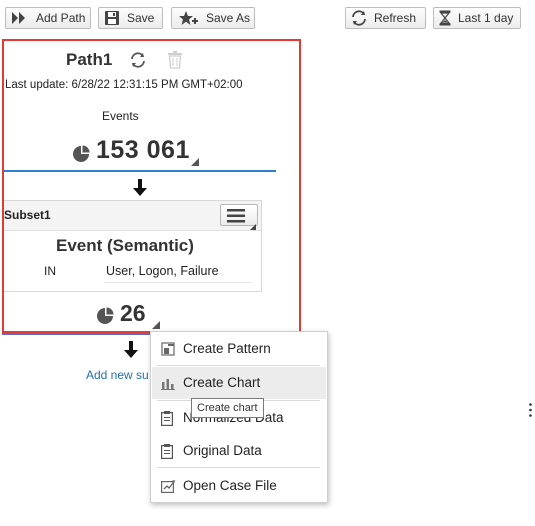 This screenshot has width=535, height=526. I want to click on more-options-icon, so click(530, 410).